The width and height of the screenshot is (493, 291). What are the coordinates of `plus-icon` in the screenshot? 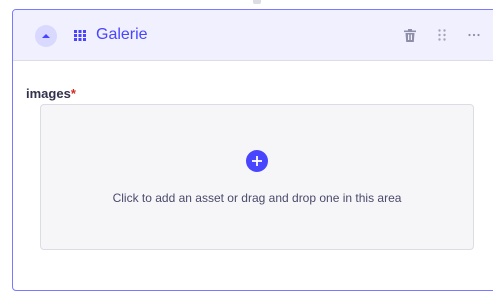 It's located at (257, 161).